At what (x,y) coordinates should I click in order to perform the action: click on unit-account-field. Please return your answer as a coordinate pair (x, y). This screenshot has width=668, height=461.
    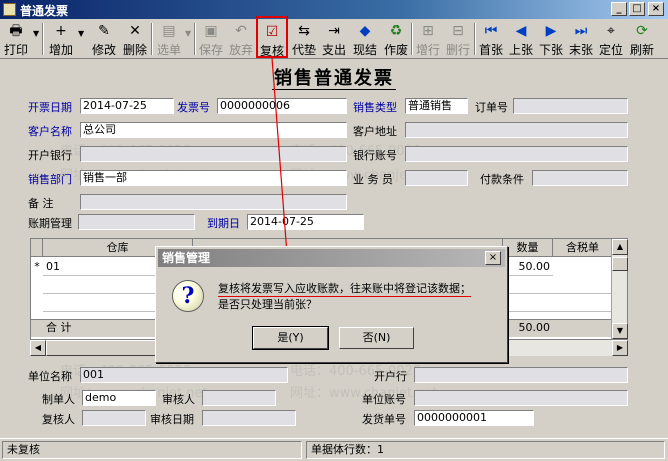
    Looking at the image, I should click on (521, 398).